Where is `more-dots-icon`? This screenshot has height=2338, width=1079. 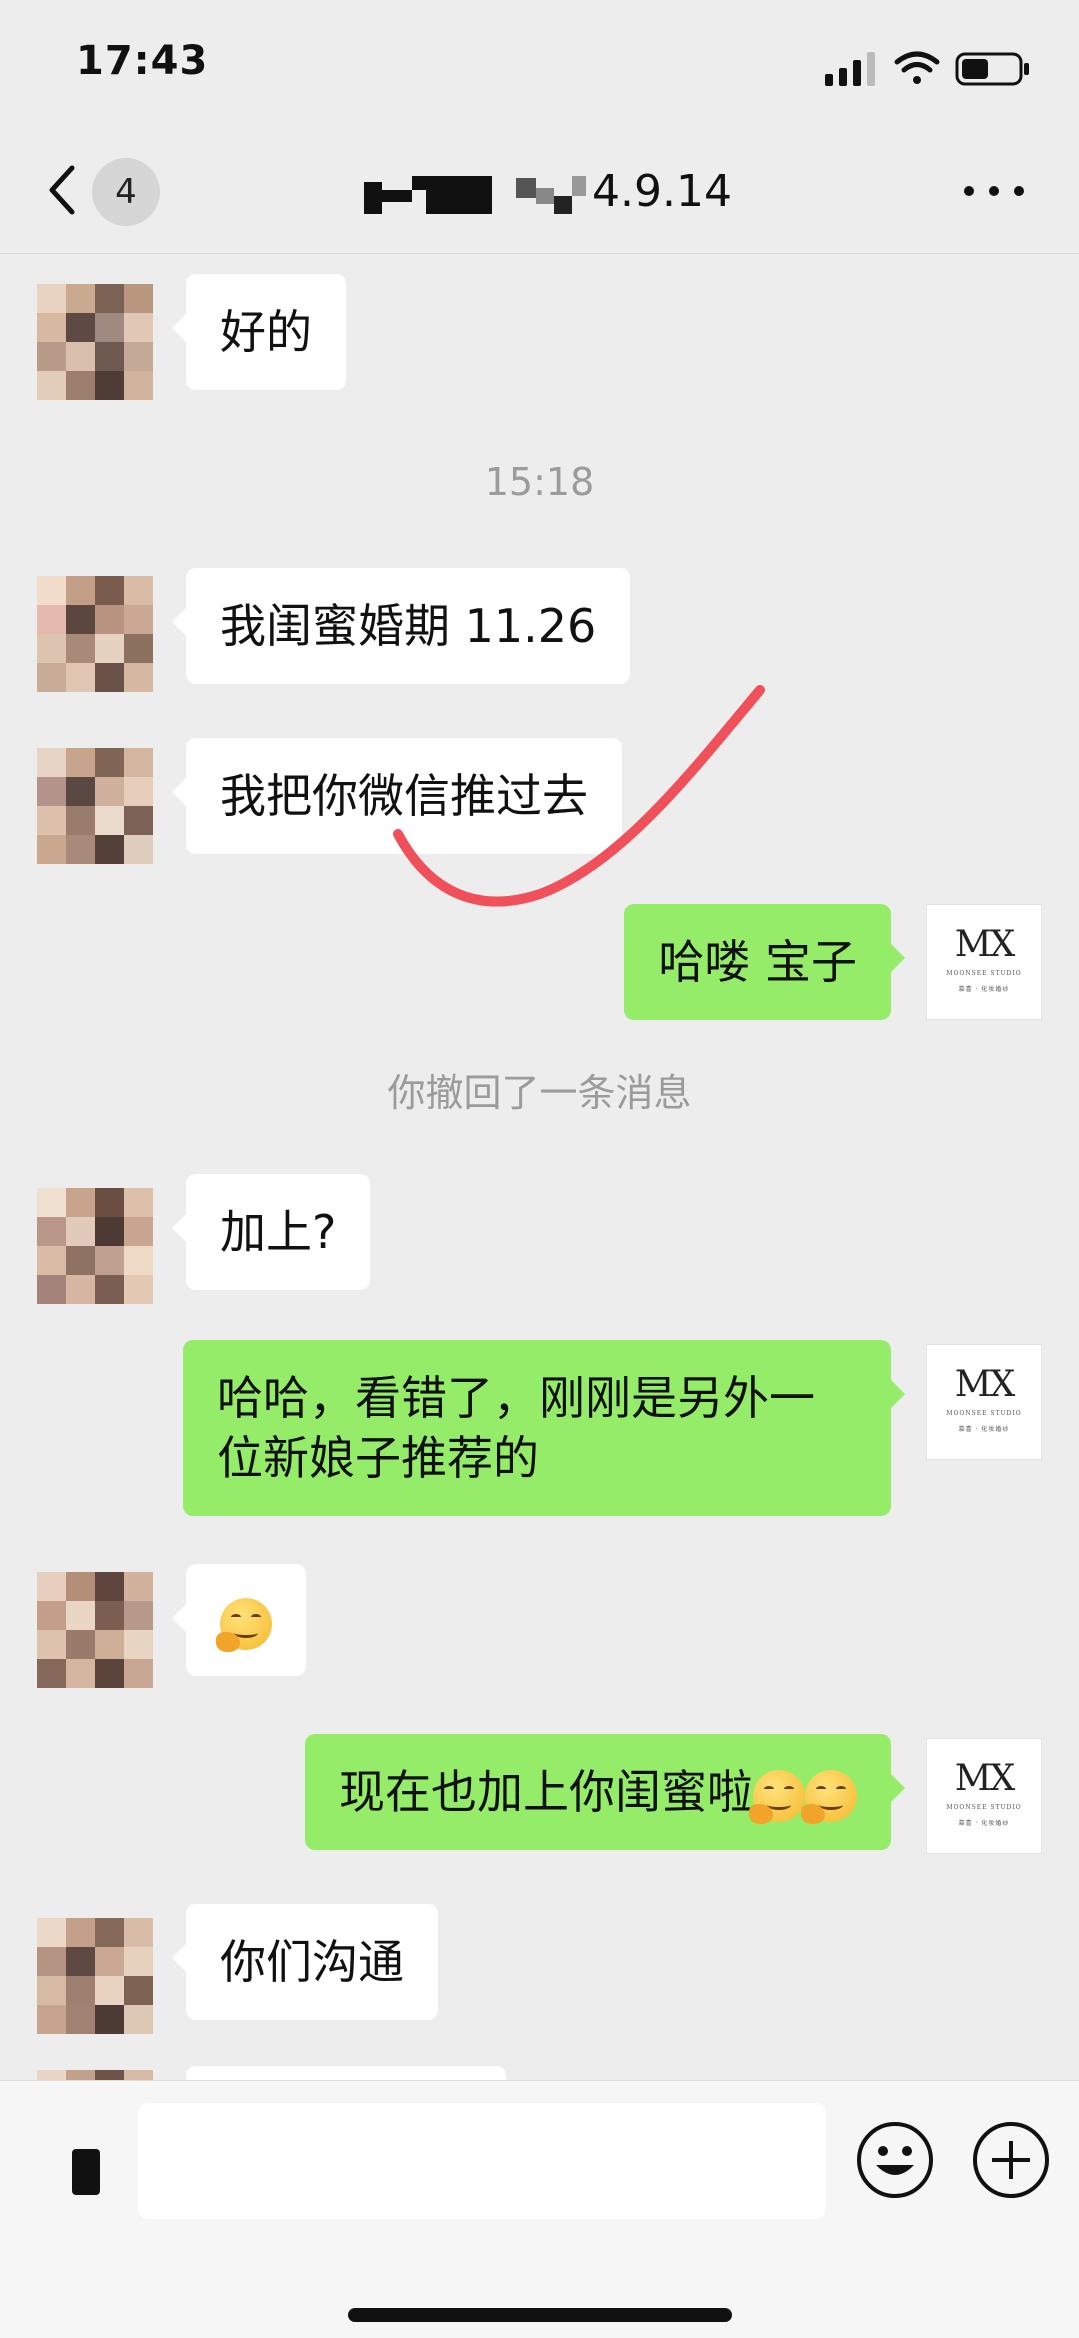 more-dots-icon is located at coordinates (994, 191).